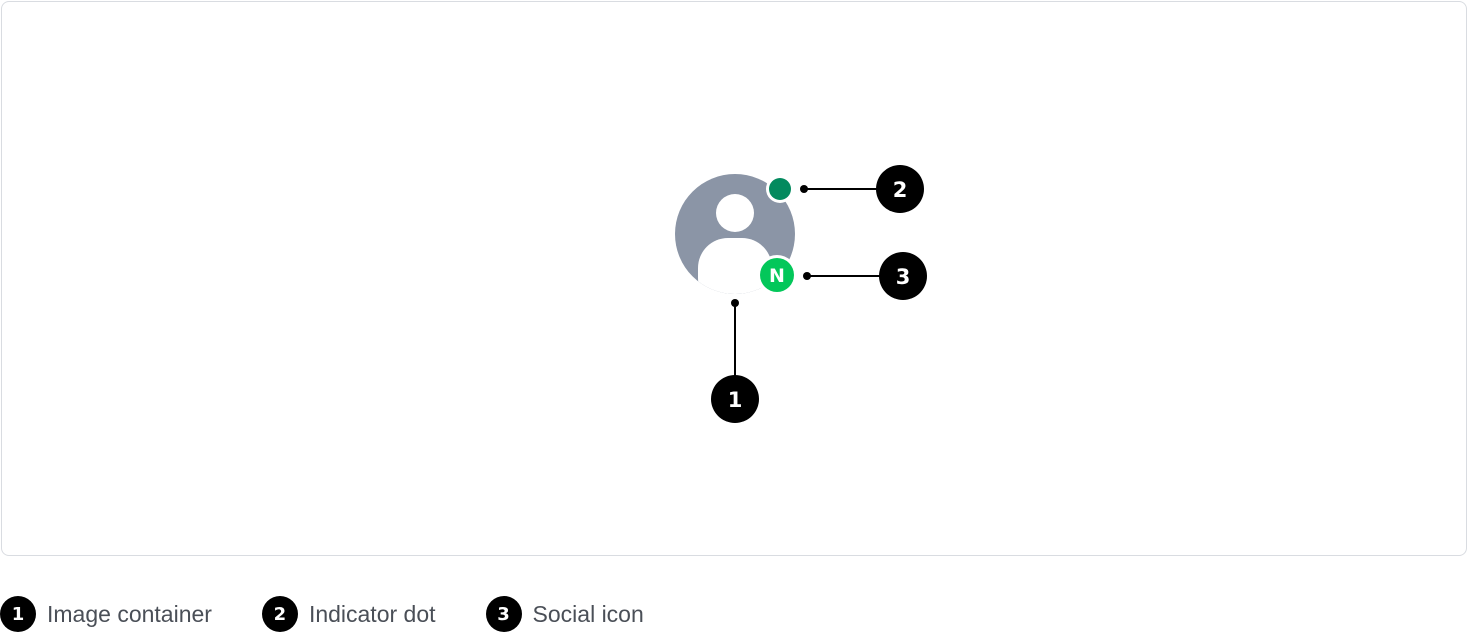  Describe the element at coordinates (372, 613) in the screenshot. I see `legend-label: Indicator dot` at that location.